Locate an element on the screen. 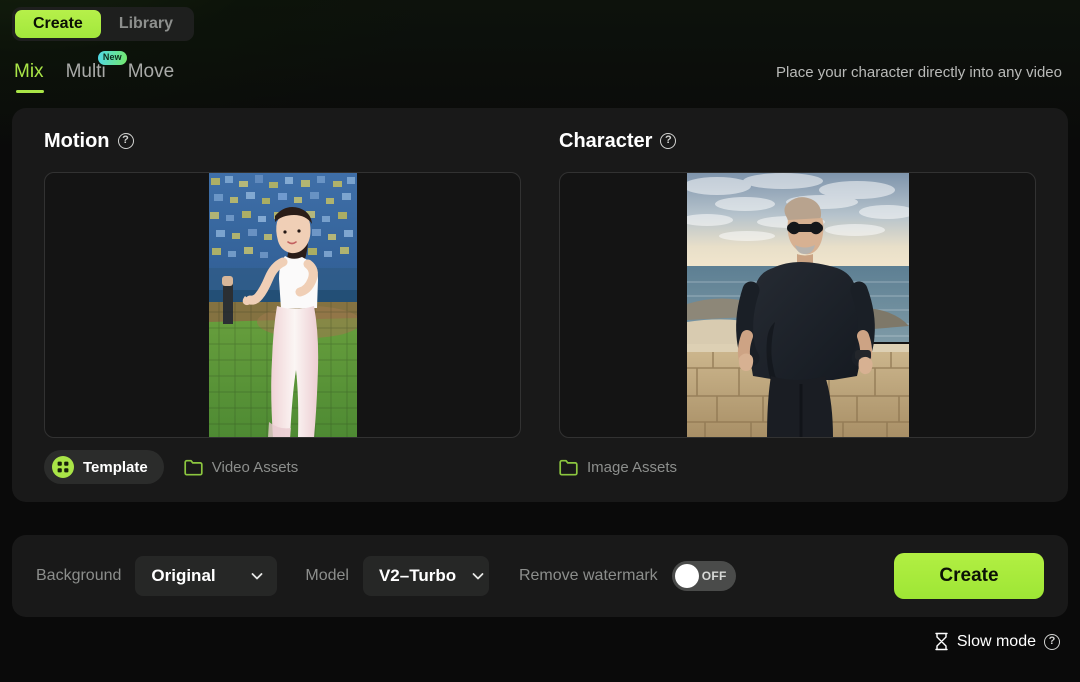  tab-mix-label: Mix is located at coordinates (29, 71).